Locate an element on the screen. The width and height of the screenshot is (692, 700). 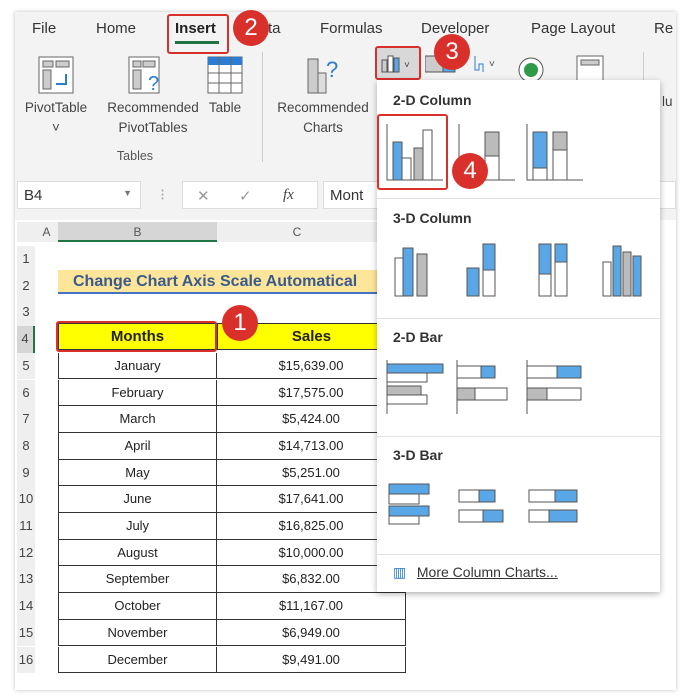
month-cell: March is located at coordinates (137, 419).